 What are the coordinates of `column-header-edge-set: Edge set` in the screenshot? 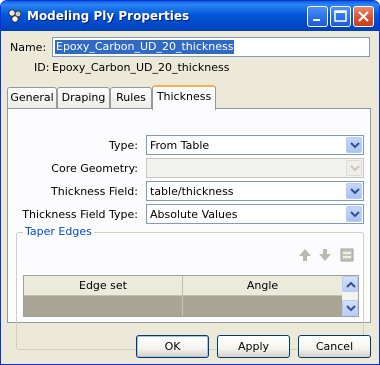 It's located at (103, 286).